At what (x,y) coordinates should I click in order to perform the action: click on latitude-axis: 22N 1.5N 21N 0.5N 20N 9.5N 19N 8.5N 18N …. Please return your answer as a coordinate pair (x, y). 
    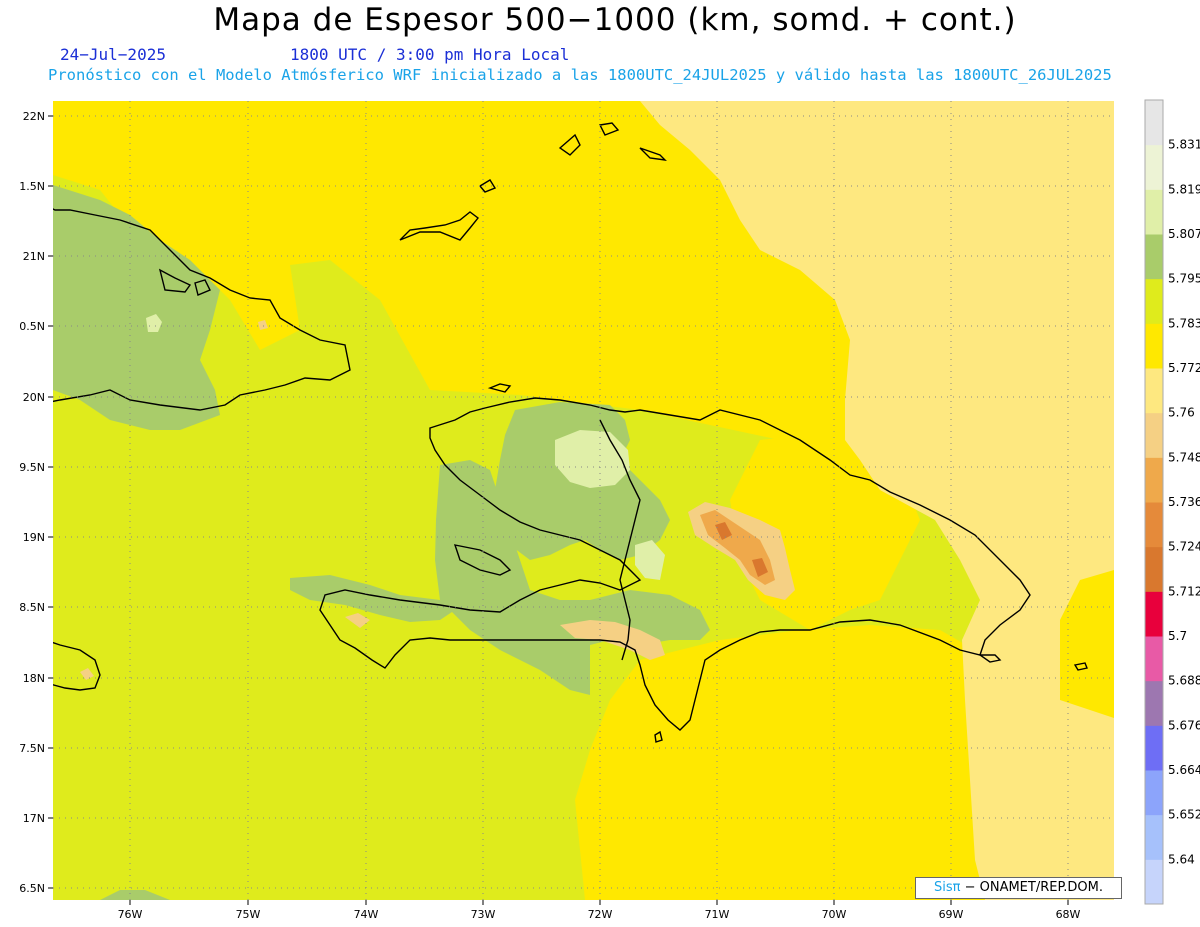
    Looking at the image, I should click on (36, 502).